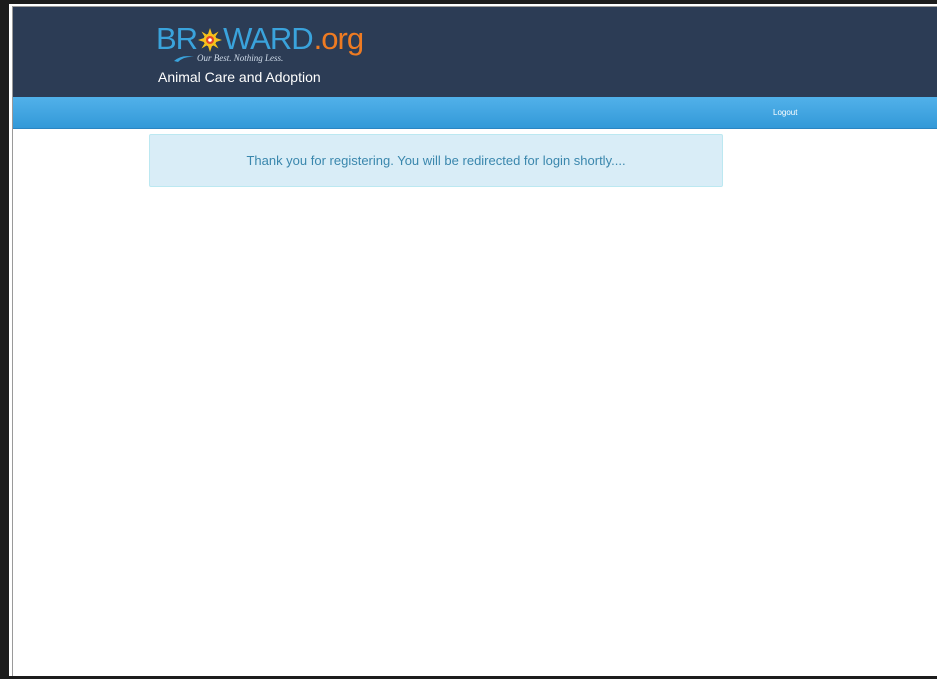  What do you see at coordinates (268, 38) in the screenshot?
I see `logo-wordmark-right: WARD` at bounding box center [268, 38].